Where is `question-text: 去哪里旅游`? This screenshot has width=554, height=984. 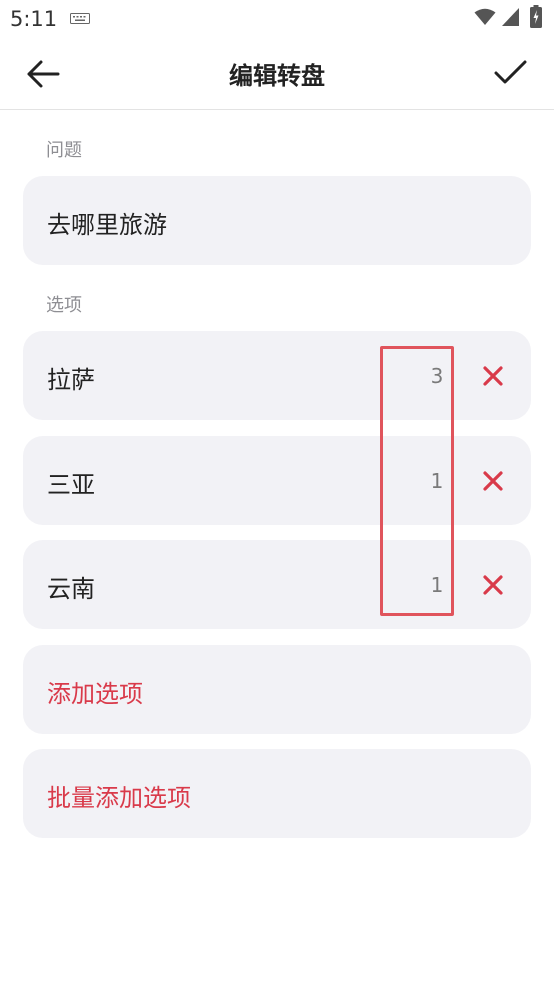
question-text: 去哪里旅游 is located at coordinates (107, 225).